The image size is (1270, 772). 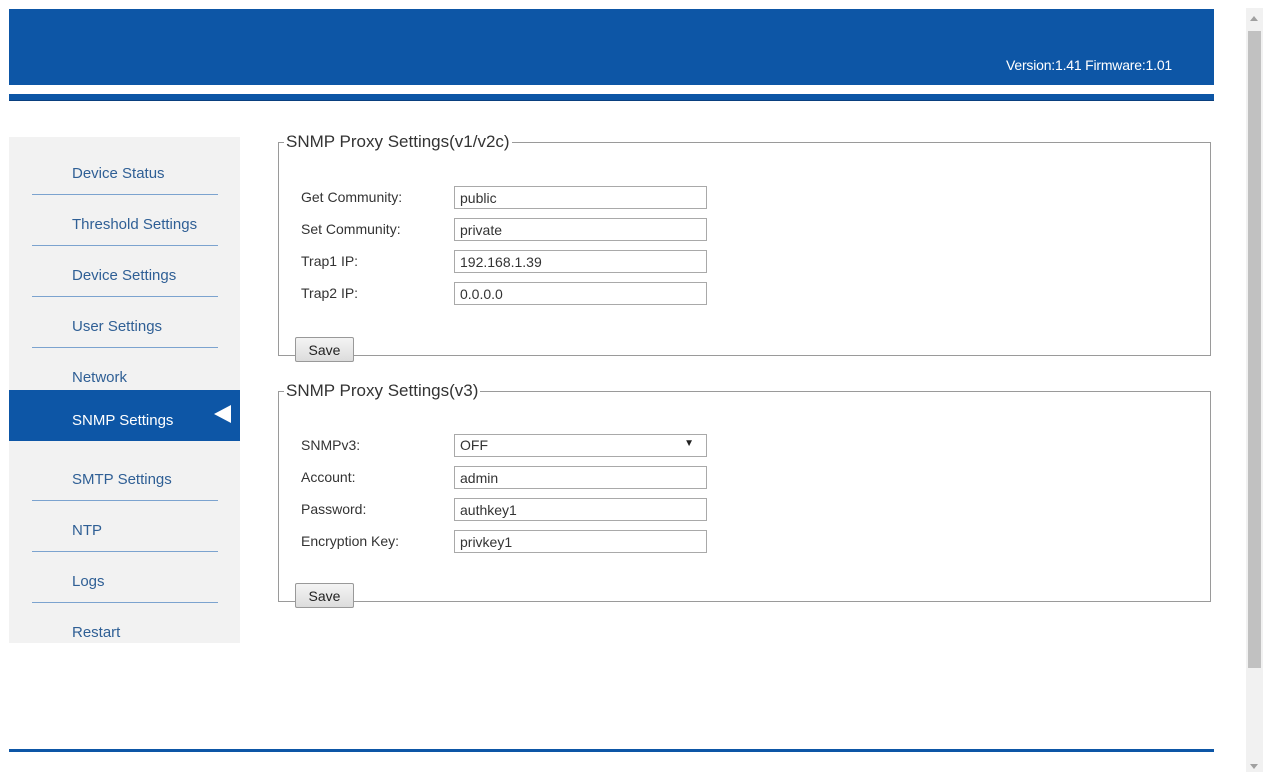 I want to click on sidebar-item-user-settings: User Settings, so click(x=124, y=323).